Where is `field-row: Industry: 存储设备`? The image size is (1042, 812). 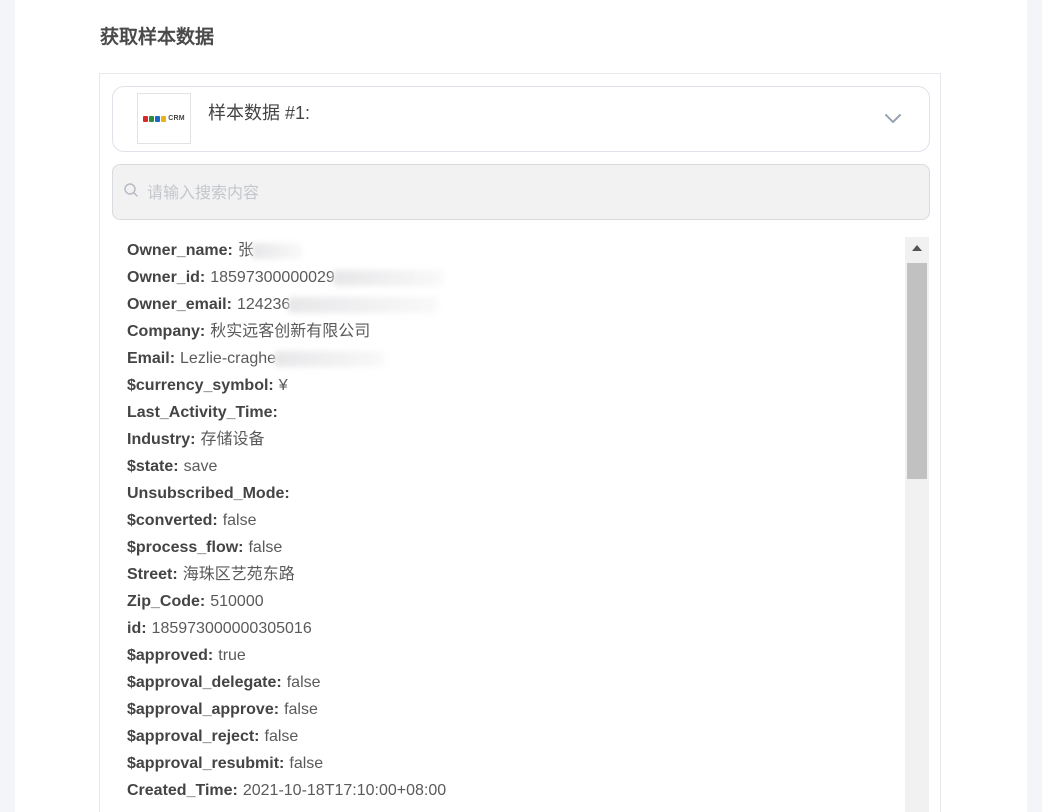 field-row: Industry: 存储设备 is located at coordinates (507, 439).